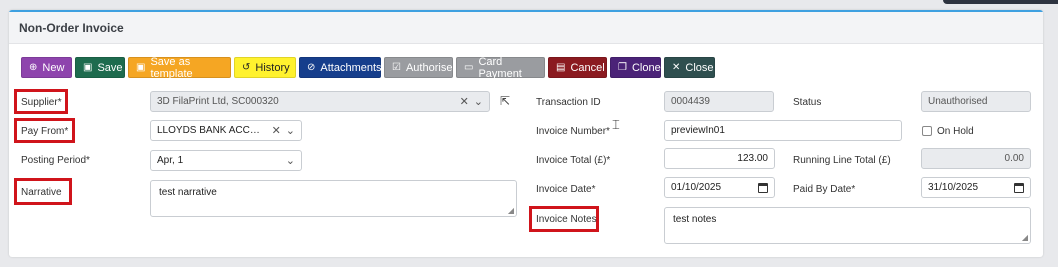 This screenshot has height=267, width=1058. What do you see at coordinates (842, 160) in the screenshot?
I see `running-line-total-label: Running Line Total (£)` at bounding box center [842, 160].